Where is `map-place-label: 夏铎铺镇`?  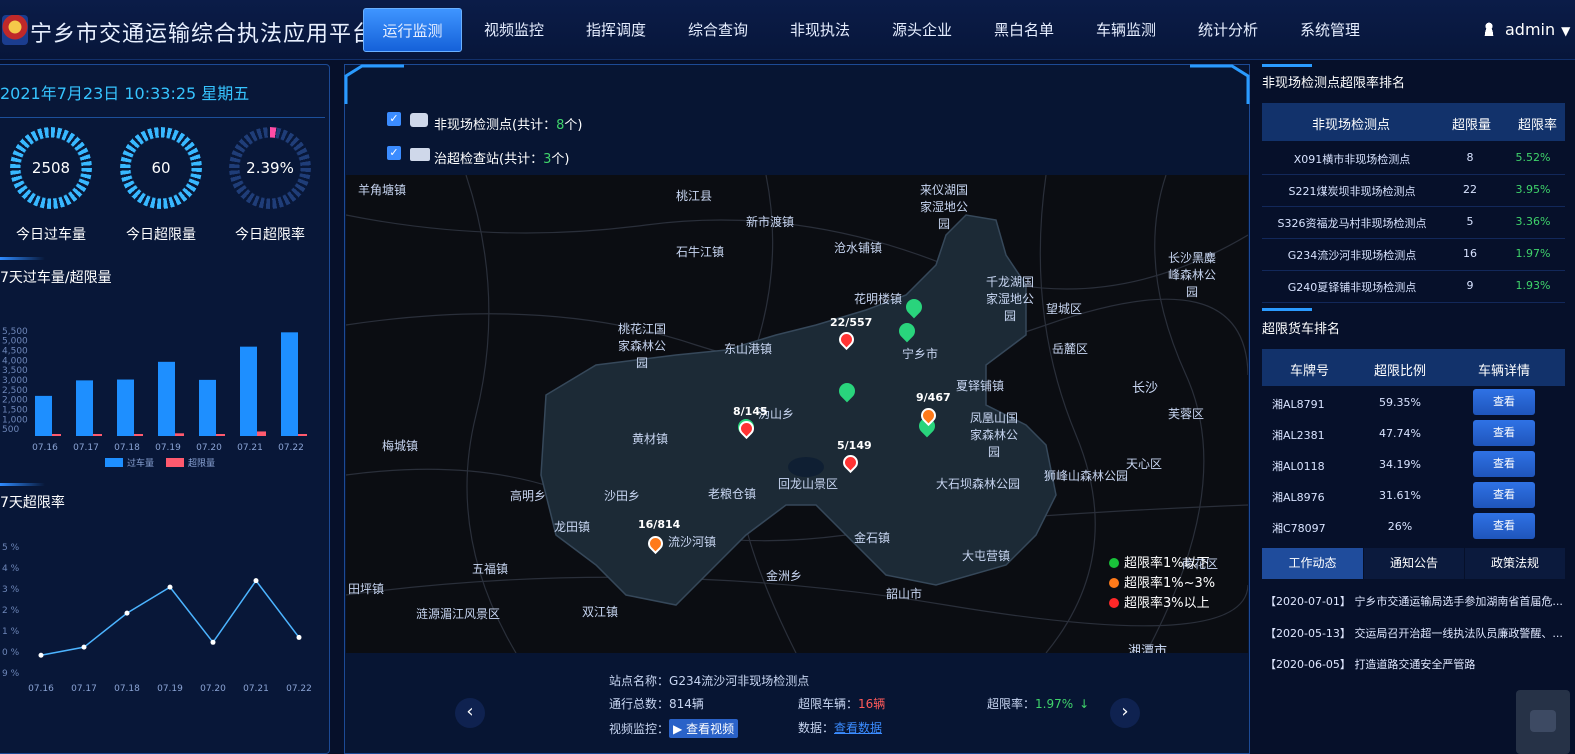 map-place-label: 夏铎铺镇 is located at coordinates (980, 386).